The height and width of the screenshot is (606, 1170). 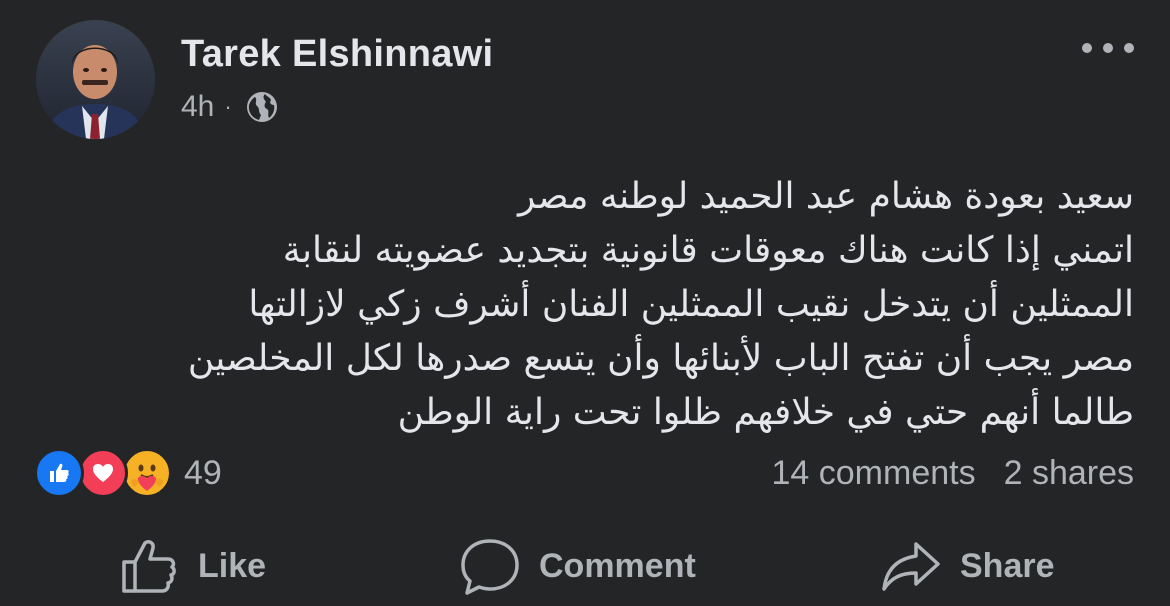 I want to click on engagement-counts: 14 comments 2 shares, so click(x=953, y=473).